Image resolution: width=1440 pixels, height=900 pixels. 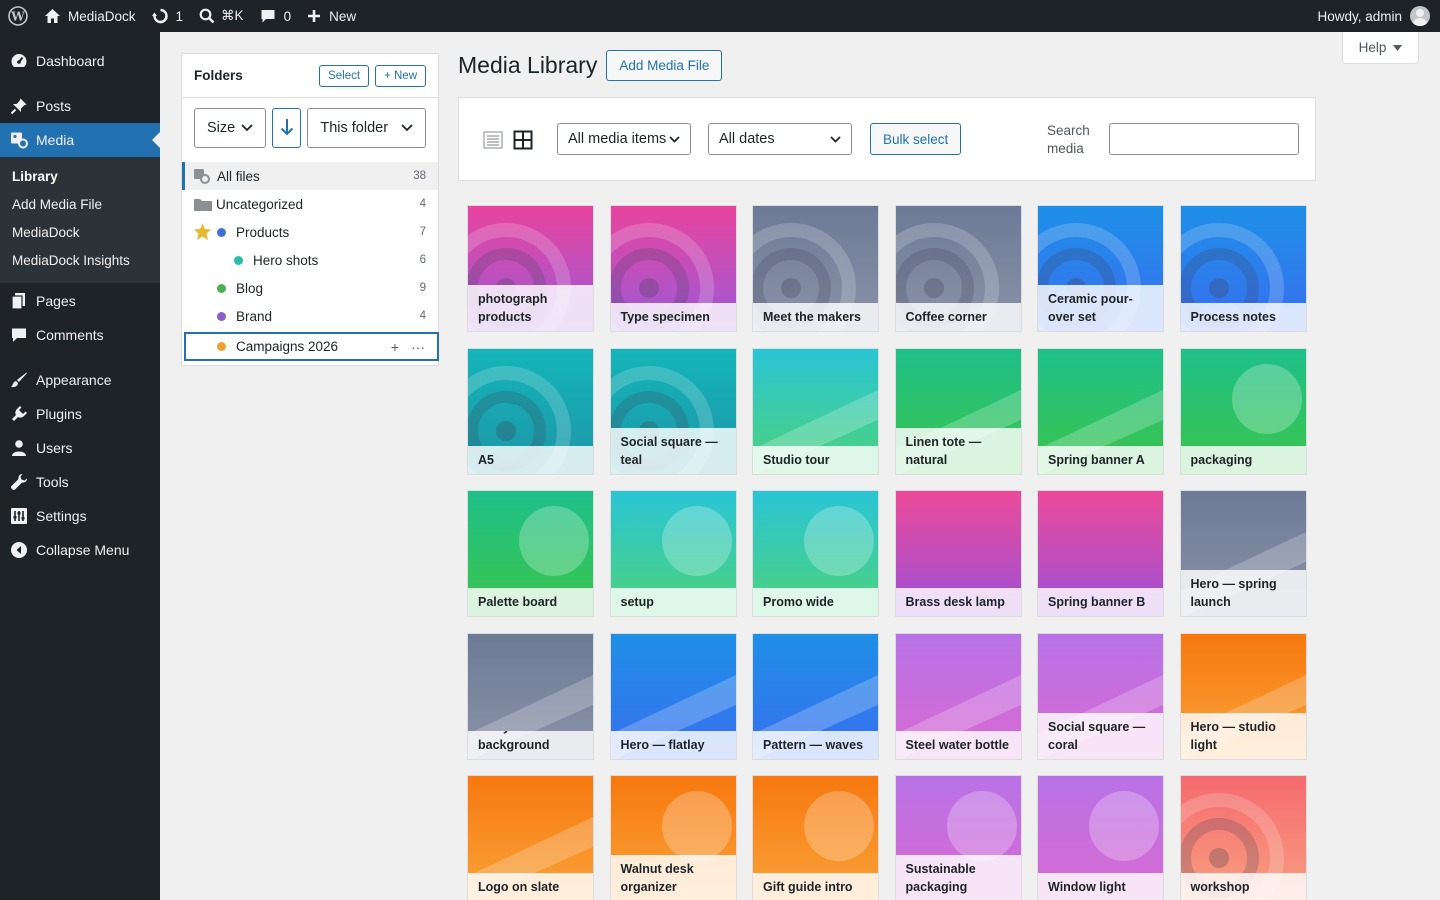 I want to click on folder-count: 38, so click(x=419, y=176).